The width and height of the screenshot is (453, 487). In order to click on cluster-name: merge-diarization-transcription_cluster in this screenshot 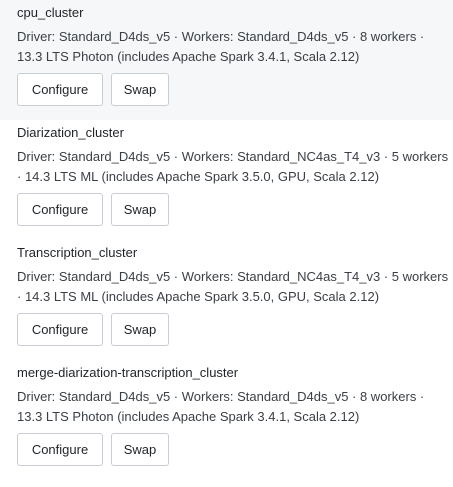, I will do `click(128, 372)`.